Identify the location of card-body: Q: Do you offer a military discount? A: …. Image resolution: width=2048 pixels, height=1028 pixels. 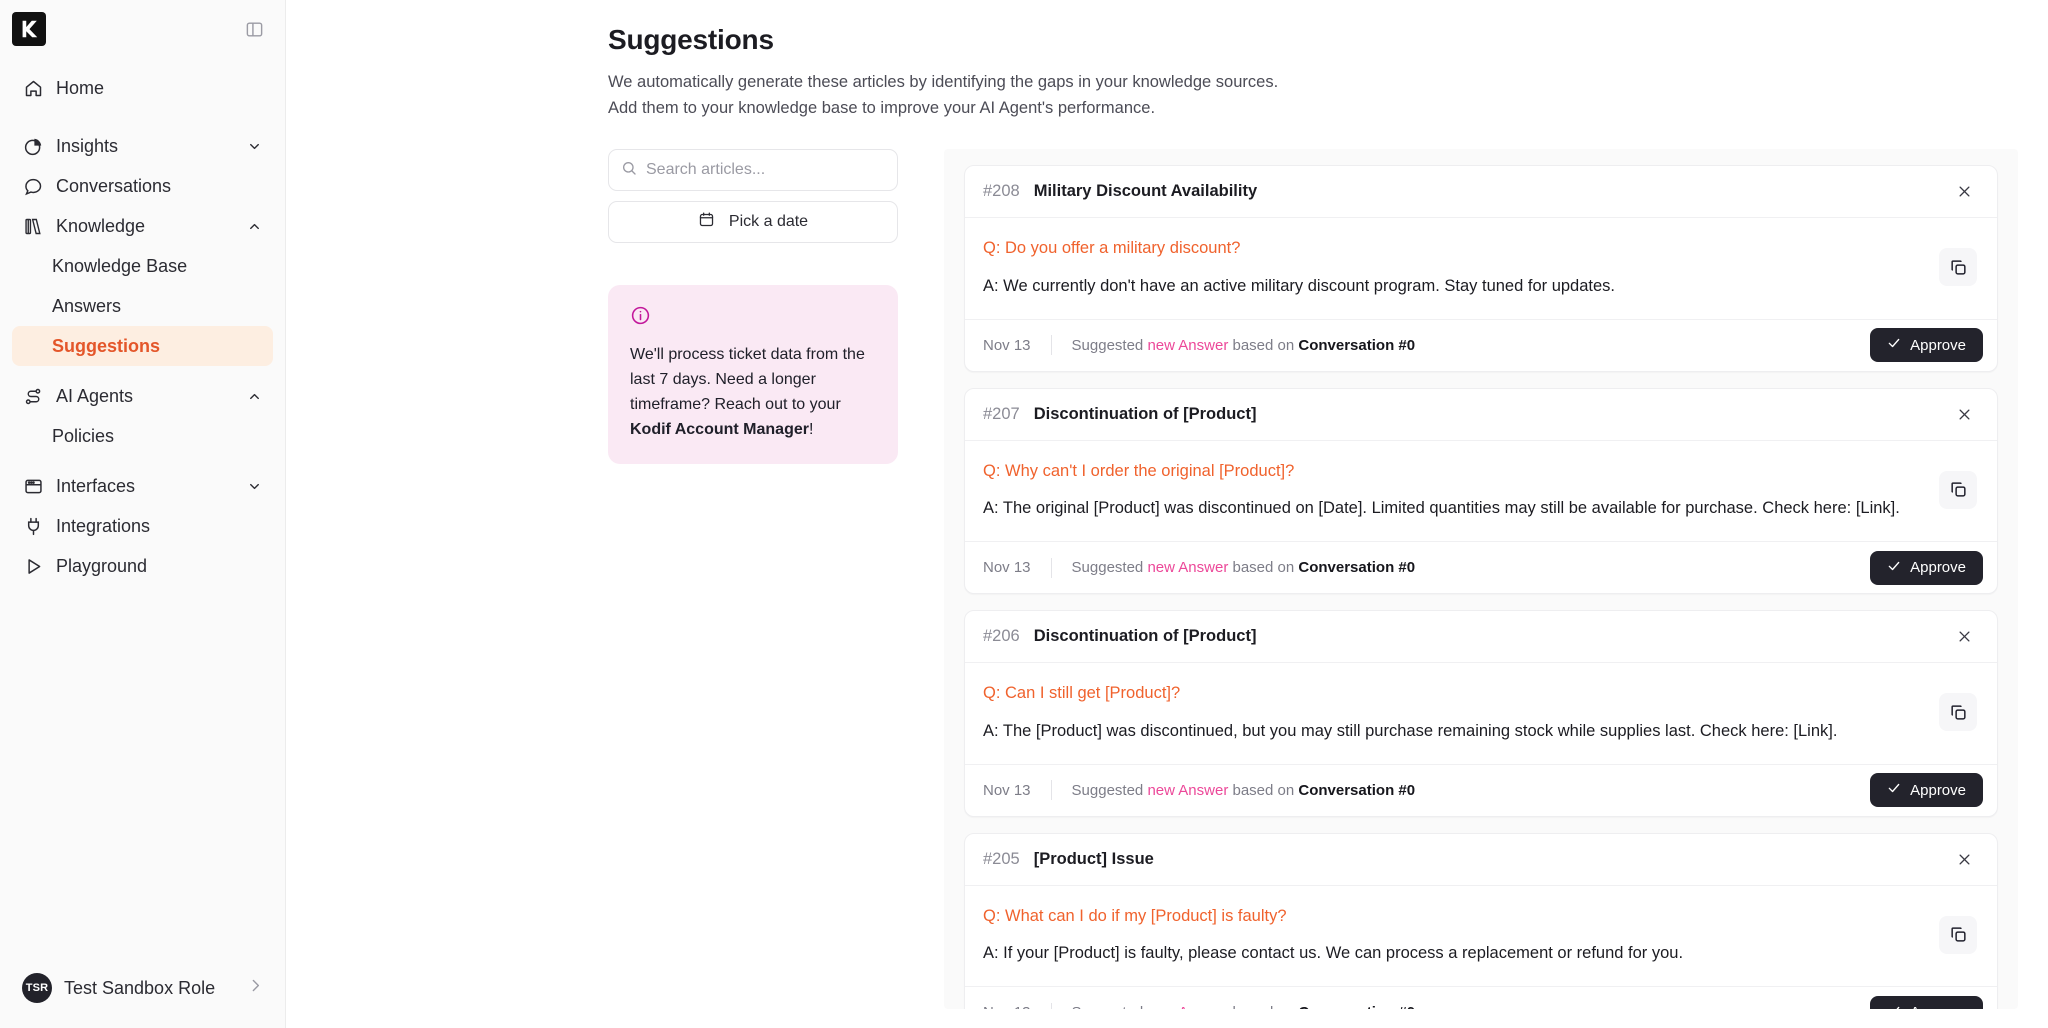
(1481, 268).